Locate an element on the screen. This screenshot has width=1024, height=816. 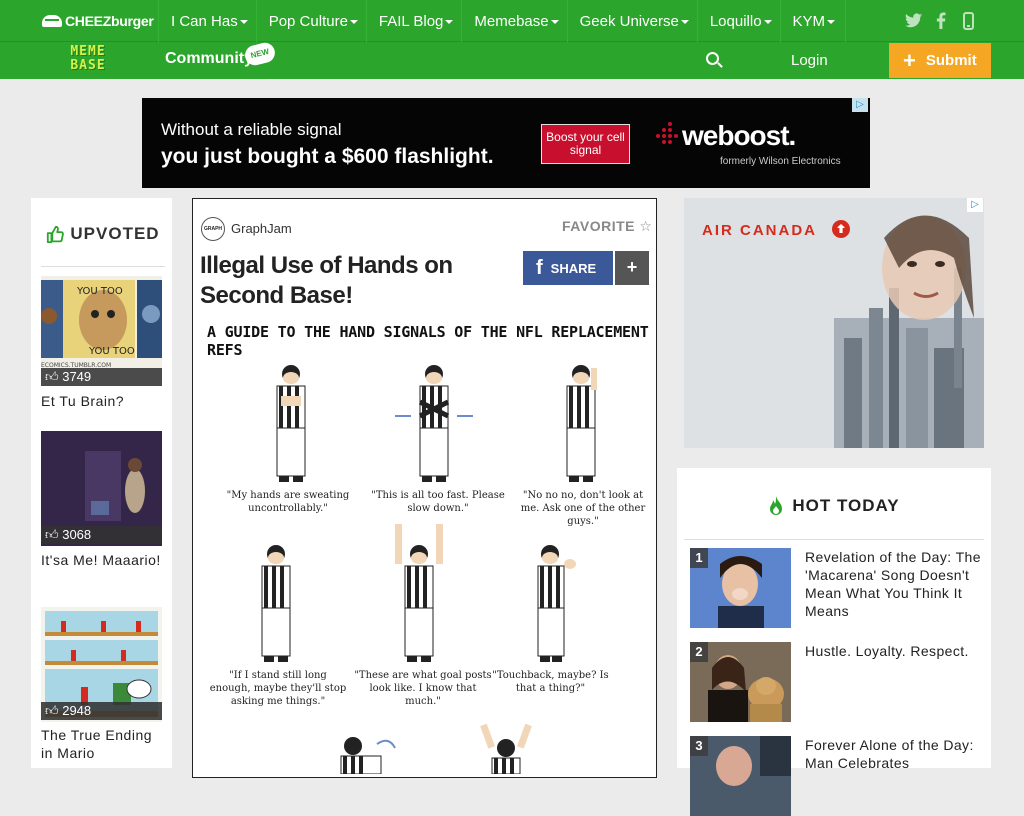
hot-today-item-title: Forever Alone of the Day: Man Celebrates is located at coordinates (894, 754).